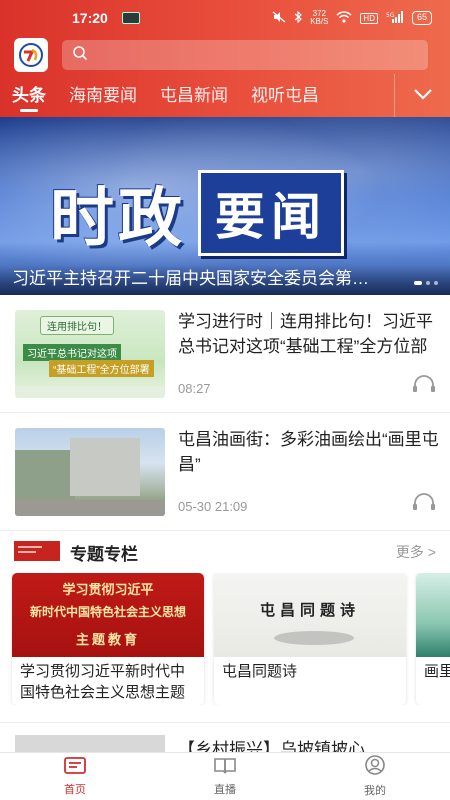 The height and width of the screenshot is (800, 450). I want to click on search-input, so click(261, 55).